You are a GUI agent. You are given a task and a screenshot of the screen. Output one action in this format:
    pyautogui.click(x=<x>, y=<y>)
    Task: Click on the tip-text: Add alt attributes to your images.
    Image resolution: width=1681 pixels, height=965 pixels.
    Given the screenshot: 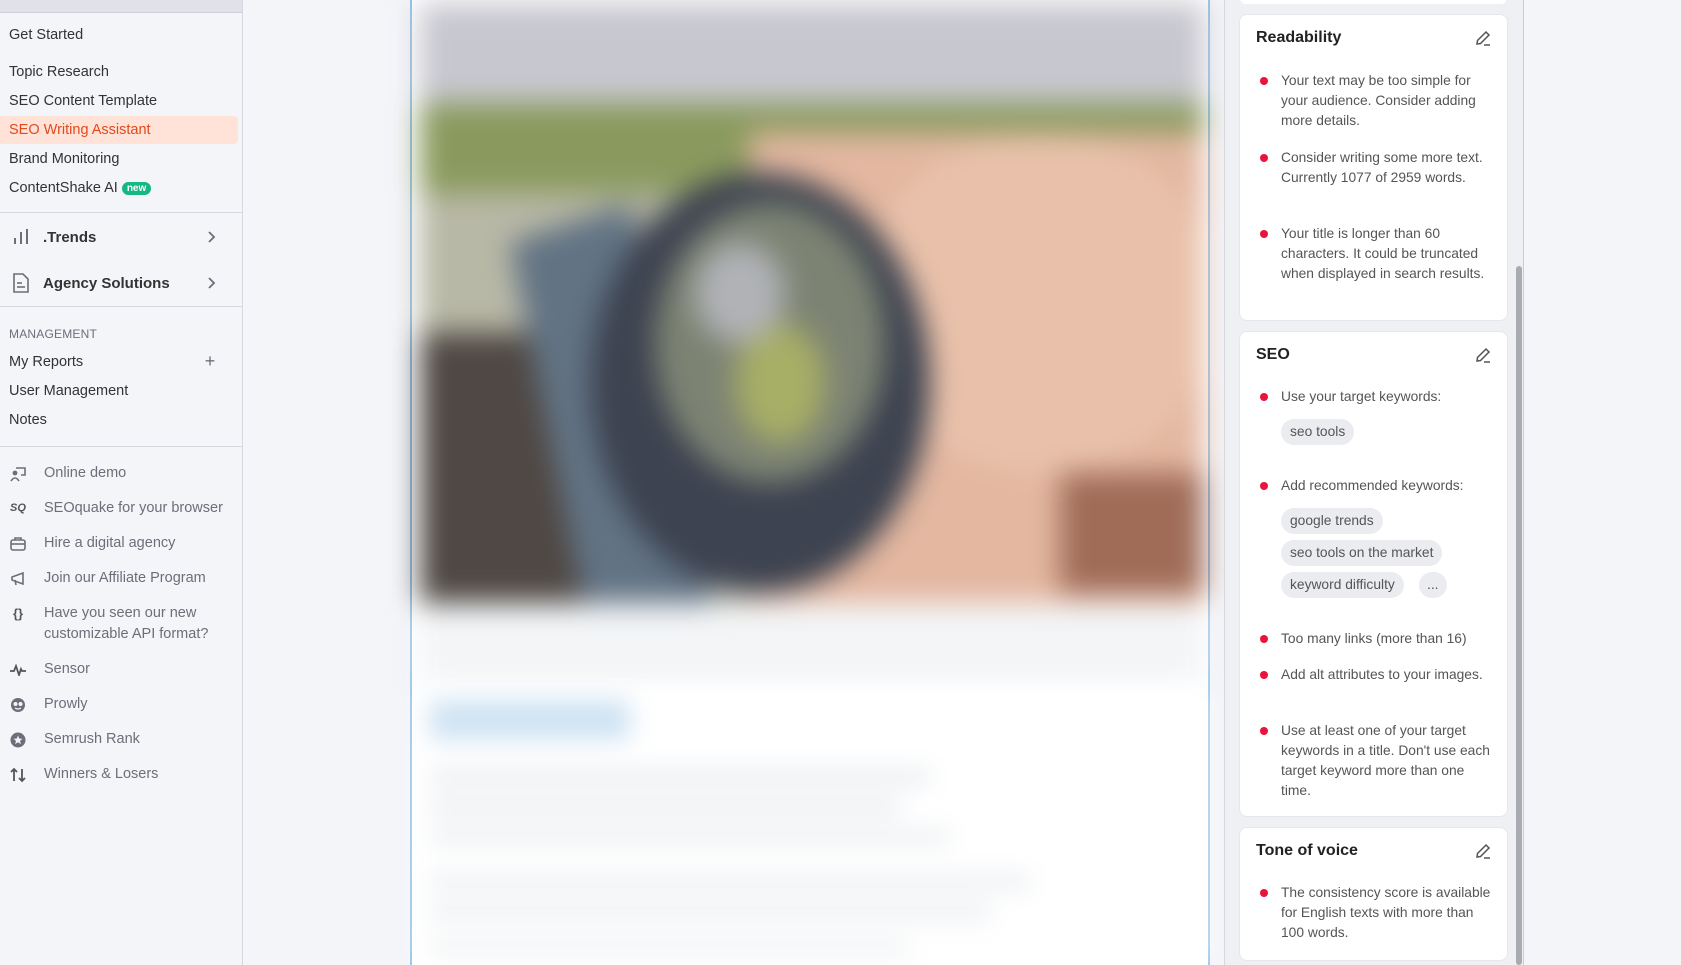 What is the action you would take?
    pyautogui.click(x=1382, y=674)
    